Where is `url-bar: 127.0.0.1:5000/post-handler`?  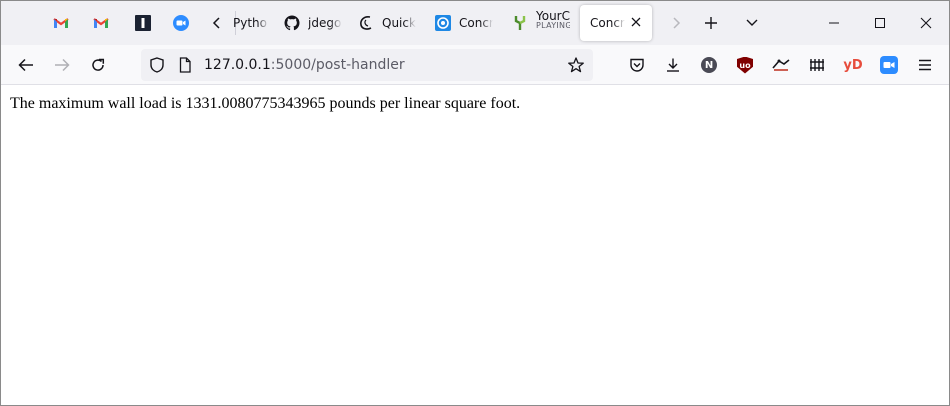
url-bar: 127.0.0.1:5000/post-handler is located at coordinates (367, 65).